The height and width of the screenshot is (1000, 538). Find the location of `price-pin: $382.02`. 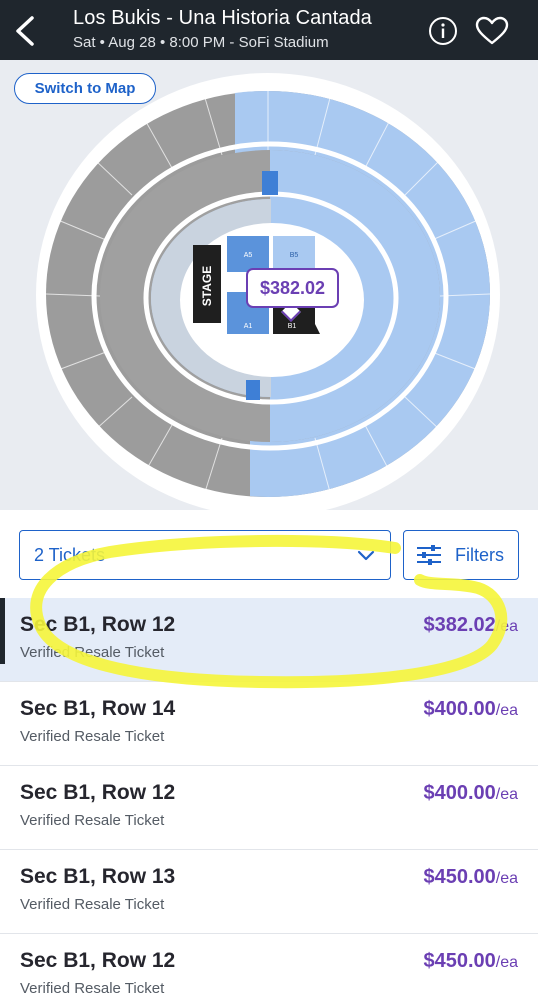

price-pin: $382.02 is located at coordinates (292, 288).